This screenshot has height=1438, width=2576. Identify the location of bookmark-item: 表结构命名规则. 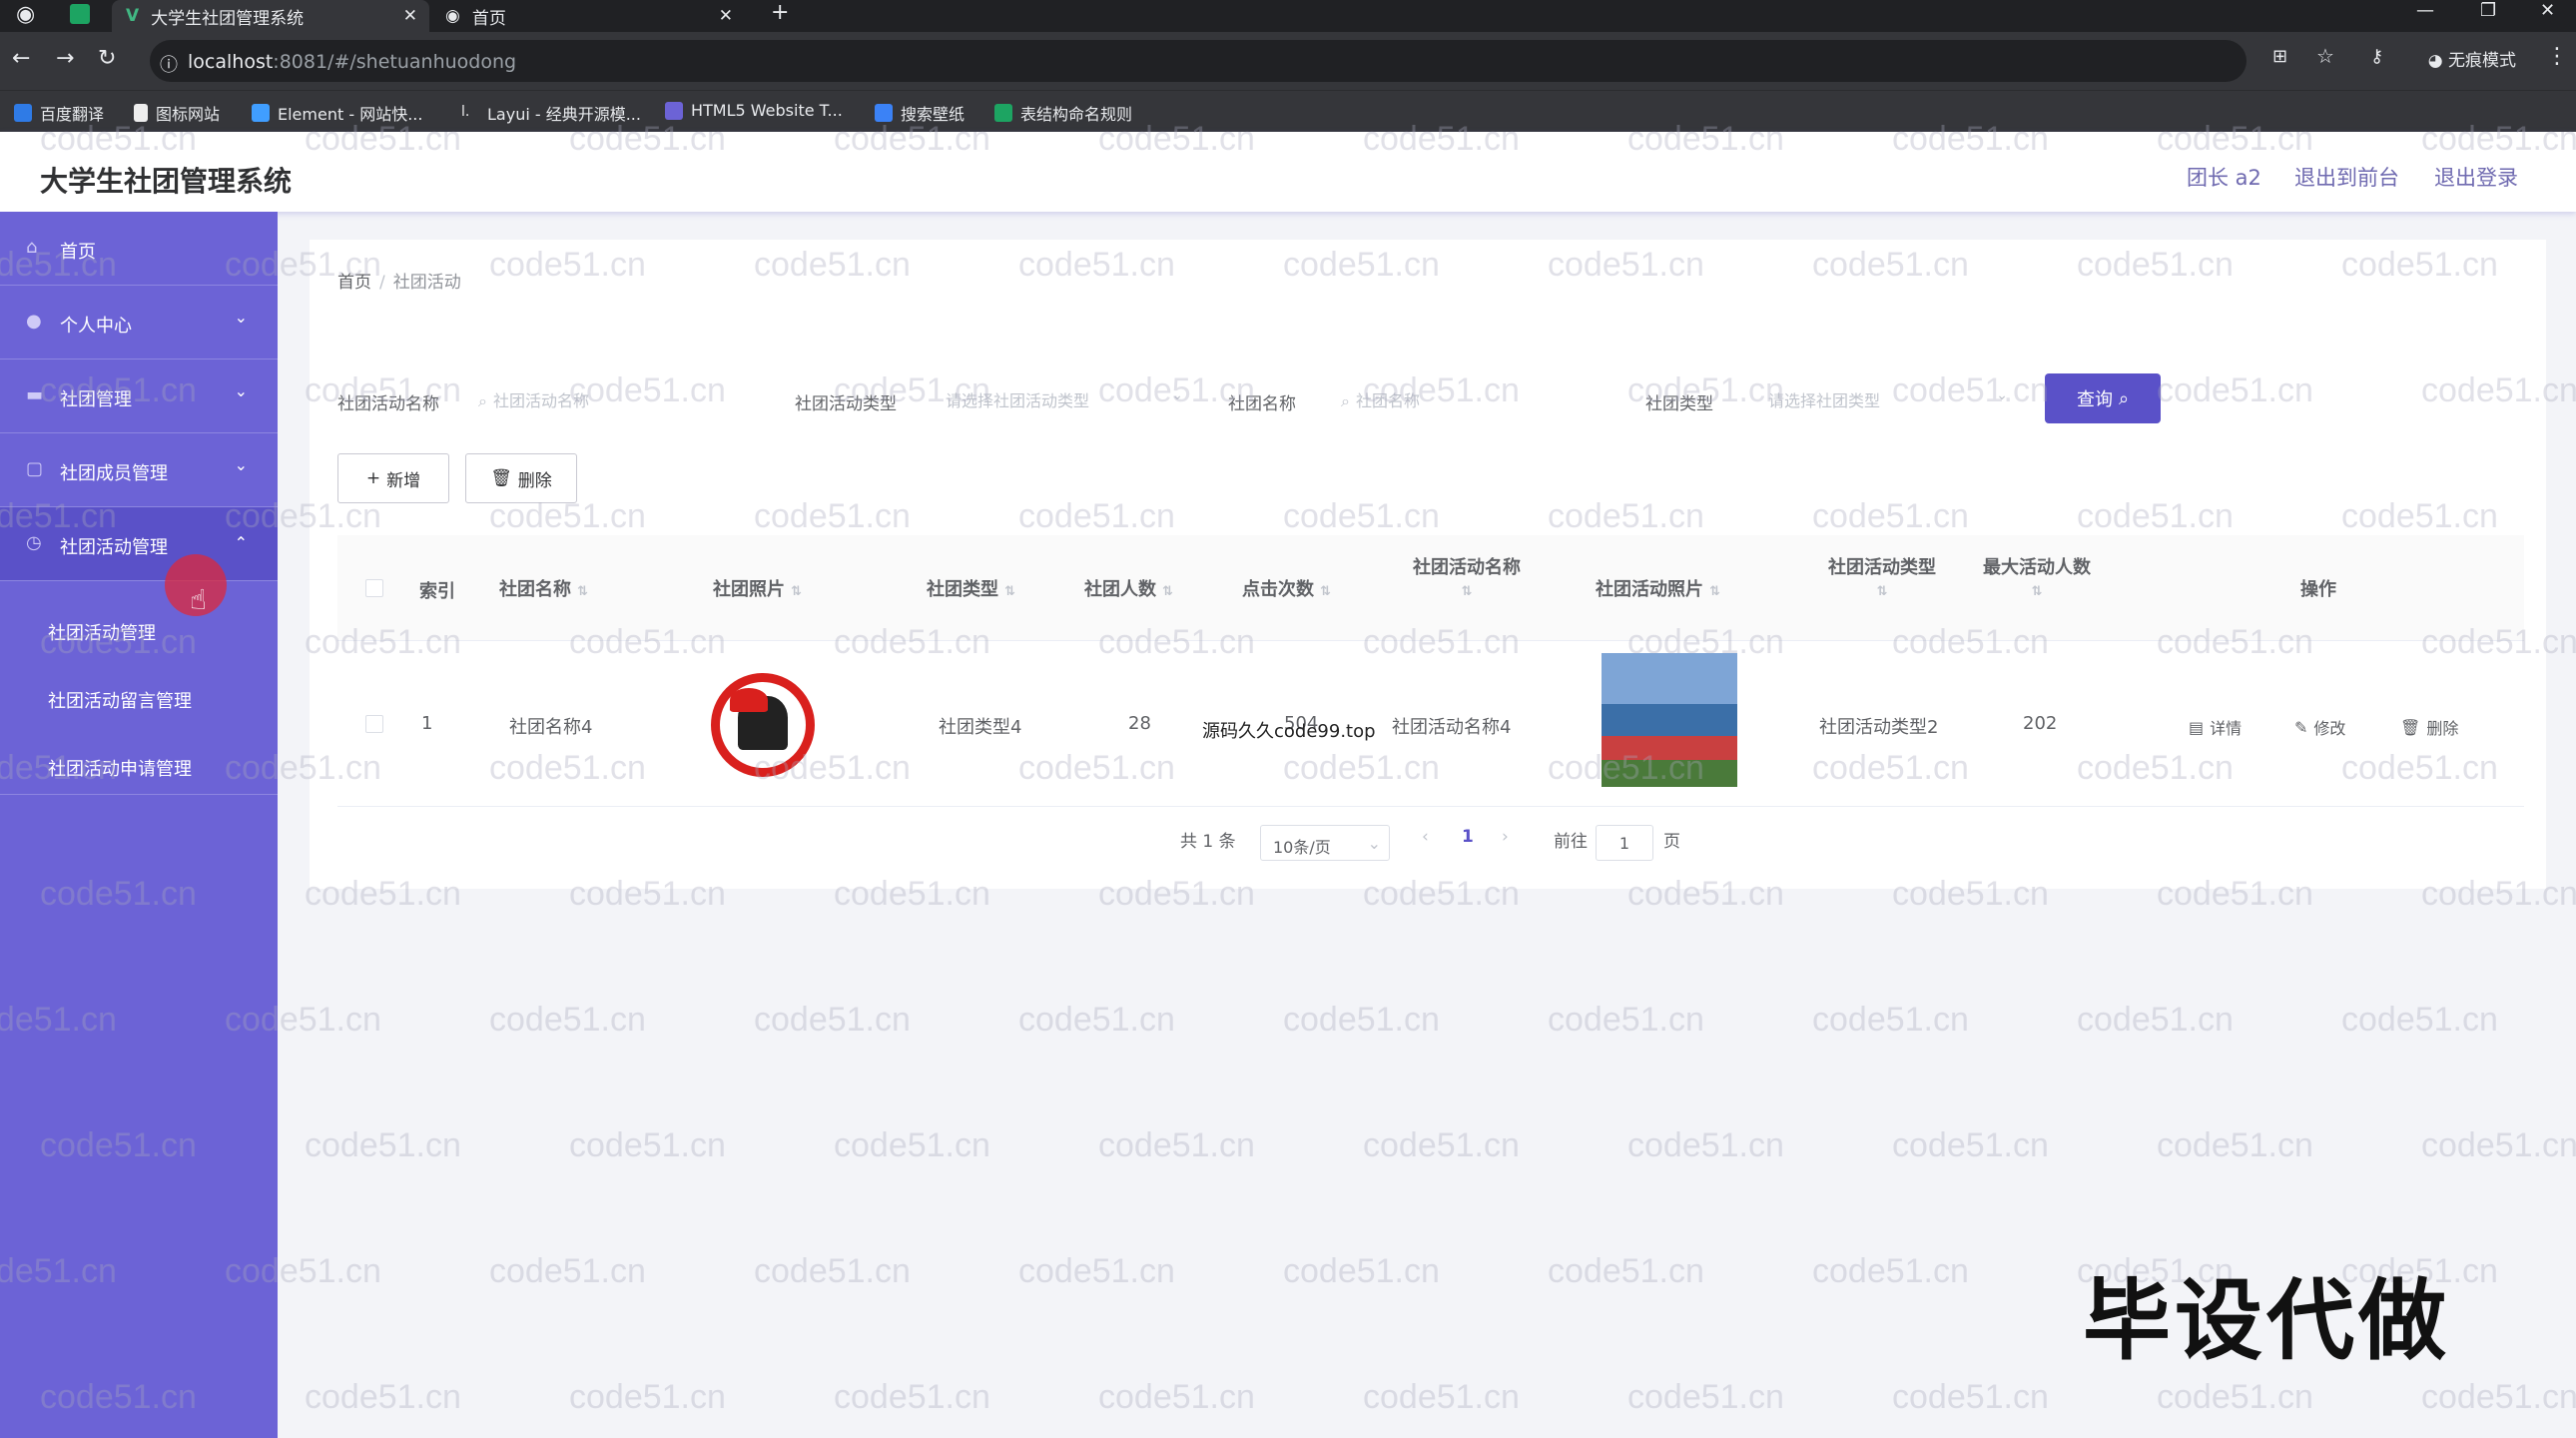
(1063, 113).